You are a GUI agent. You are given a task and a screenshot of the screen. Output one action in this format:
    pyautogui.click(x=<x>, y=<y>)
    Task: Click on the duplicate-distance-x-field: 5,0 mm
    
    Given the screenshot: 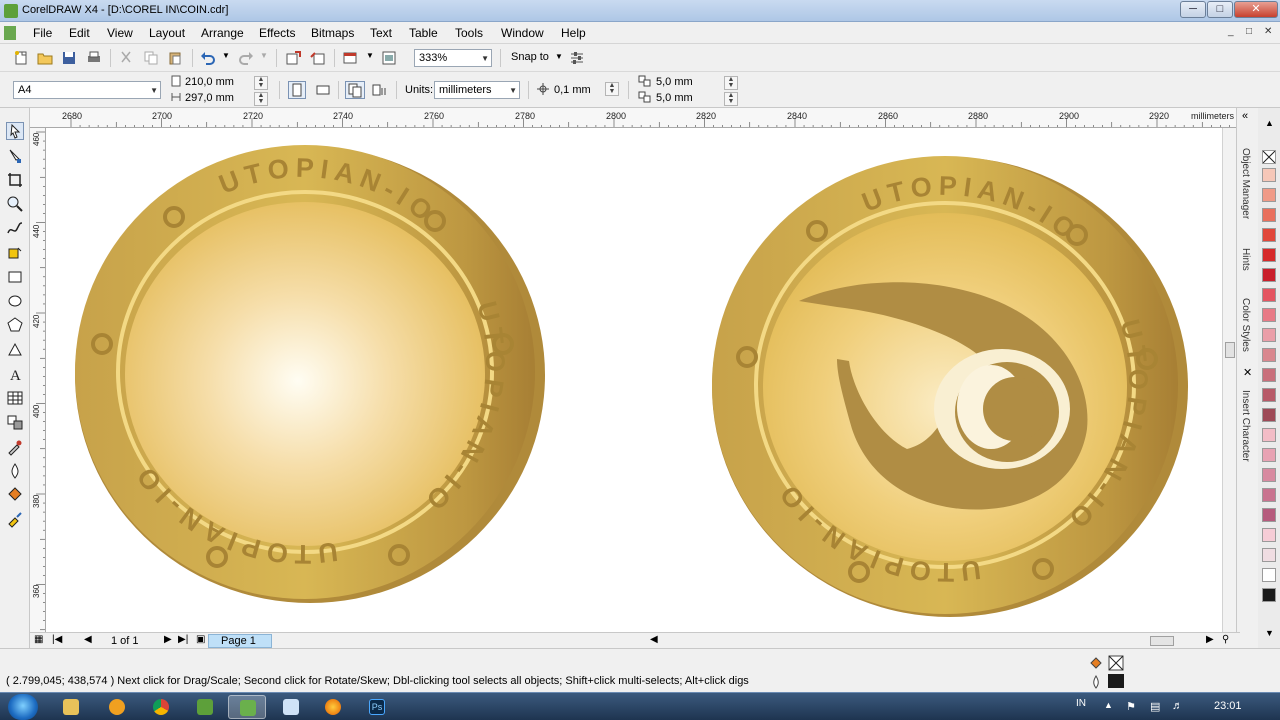 What is the action you would take?
    pyautogui.click(x=674, y=82)
    